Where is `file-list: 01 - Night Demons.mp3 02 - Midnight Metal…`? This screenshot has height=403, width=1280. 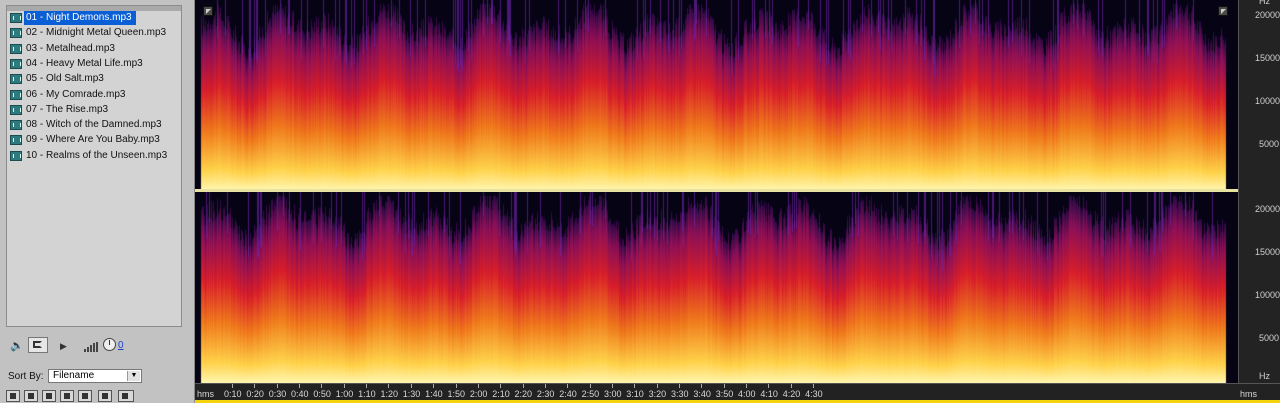 file-list: 01 - Night Demons.mp3 02 - Midnight Metal… is located at coordinates (94, 166).